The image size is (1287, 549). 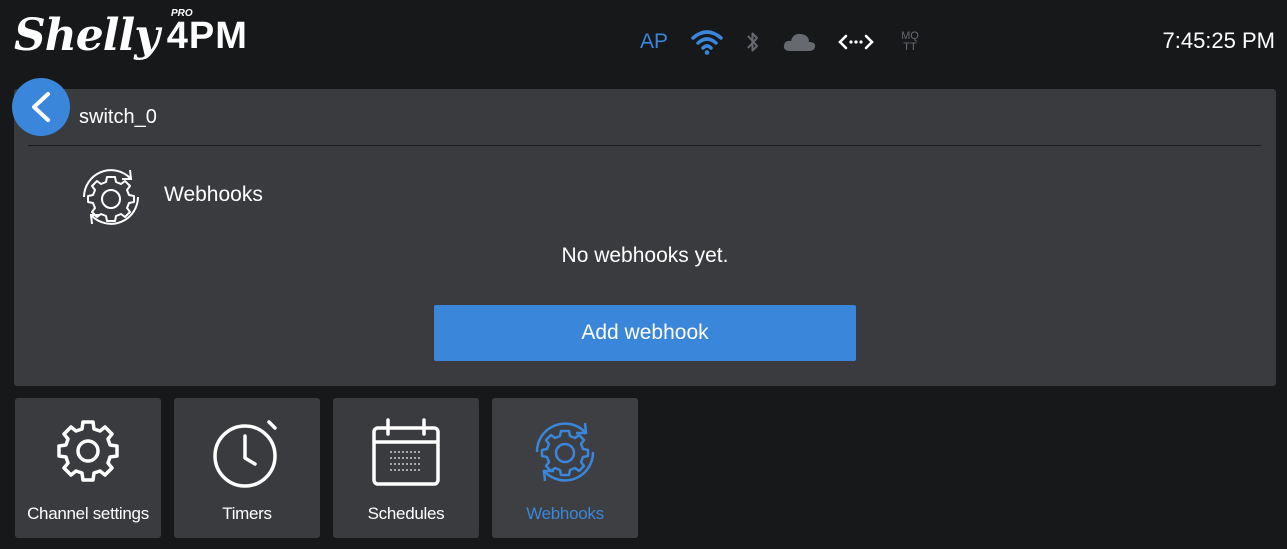 I want to click on tab-label: Channel settings, so click(x=88, y=513).